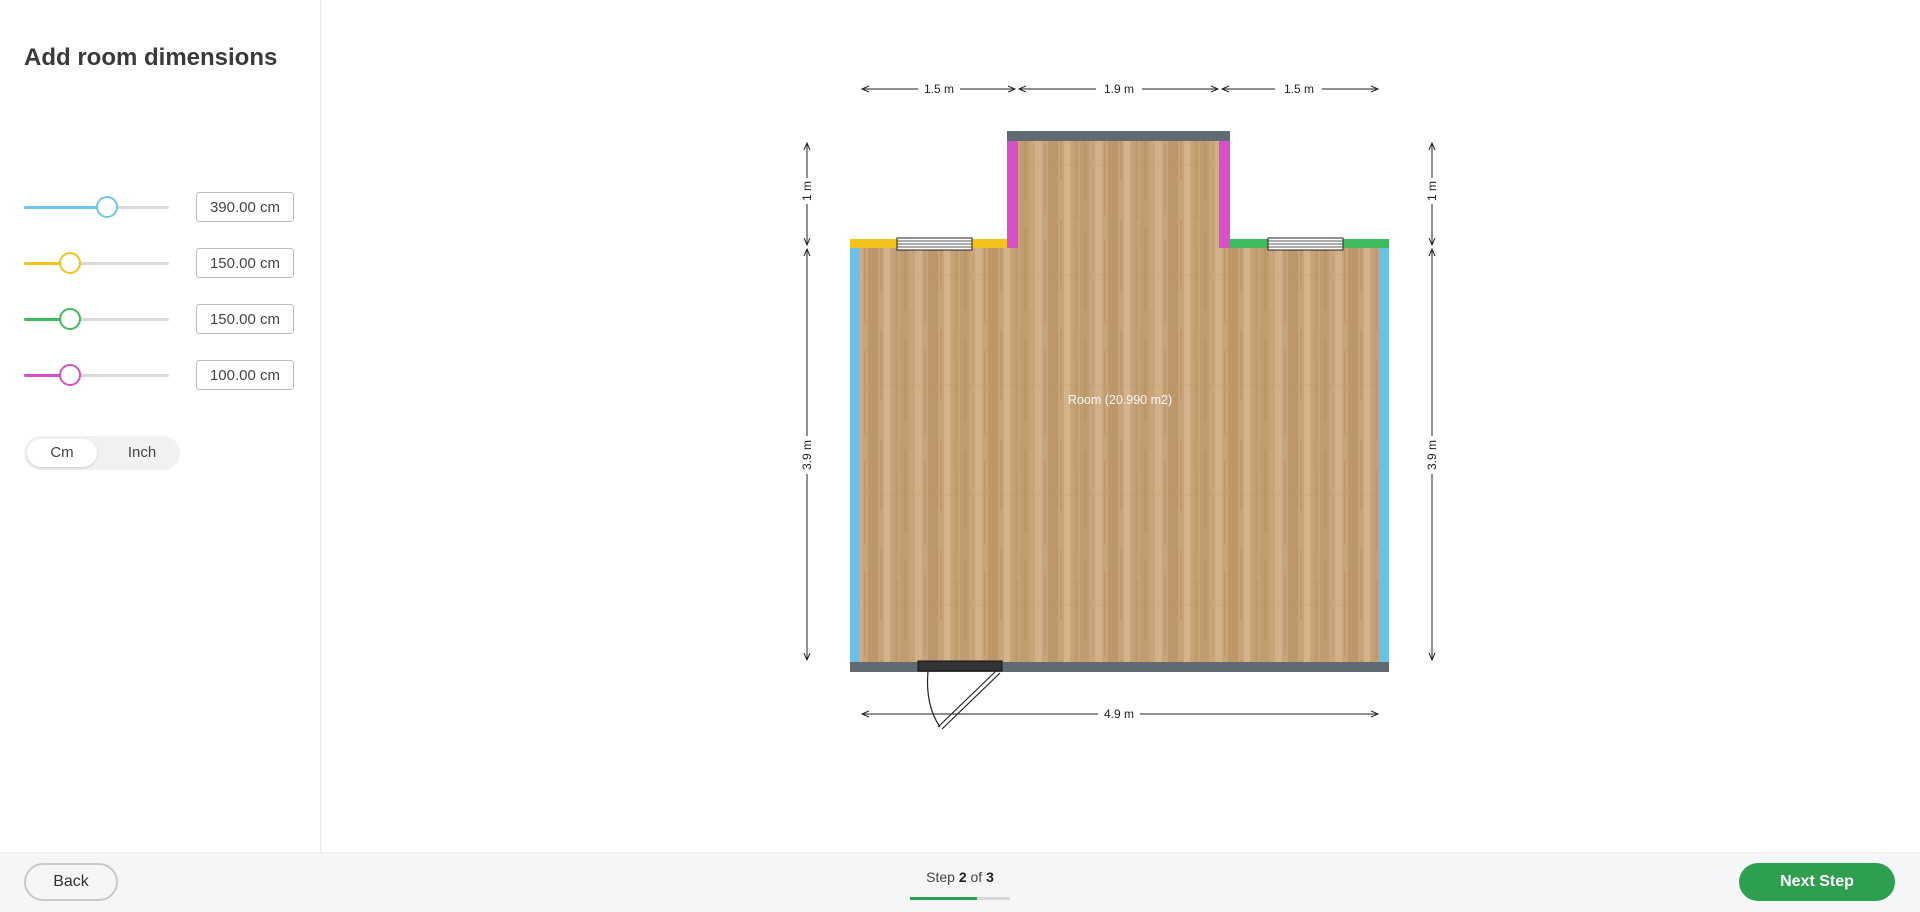 The height and width of the screenshot is (912, 1920). Describe the element at coordinates (1305, 244) in the screenshot. I see `window-right` at that location.